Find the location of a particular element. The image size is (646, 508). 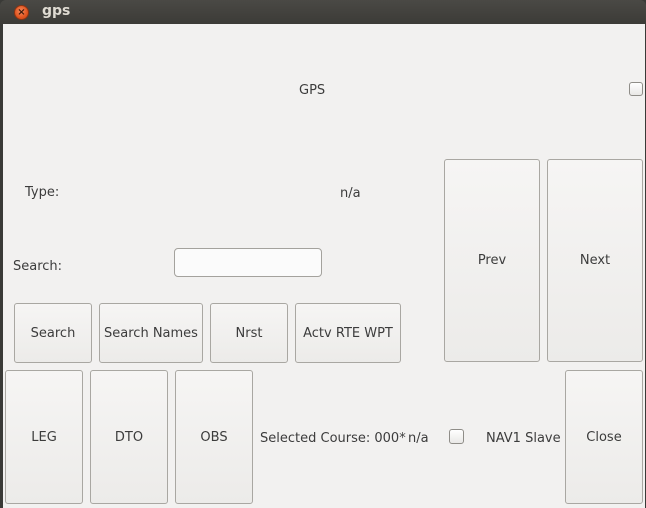

gps-toggle-checkbox is located at coordinates (636, 89).